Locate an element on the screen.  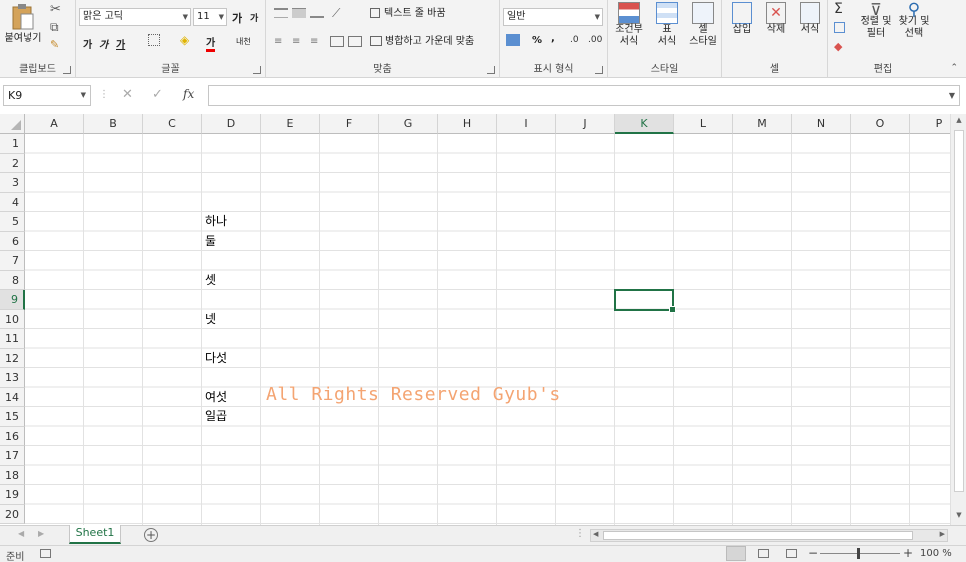
column-header-n: N is located at coordinates (821, 124).